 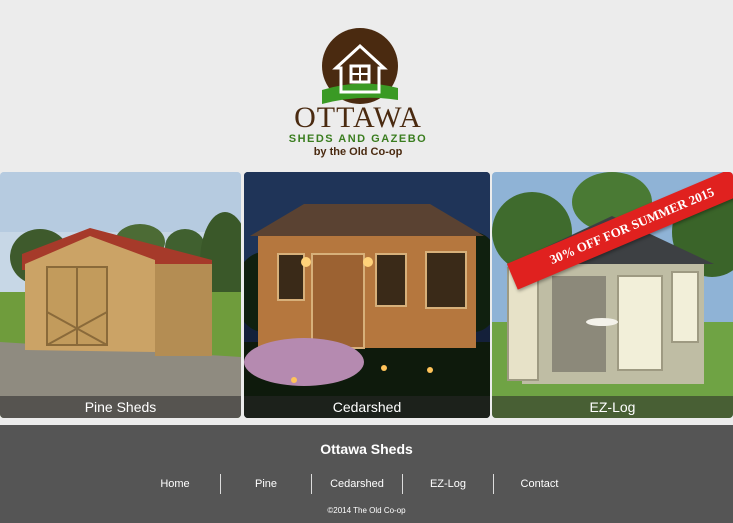 I want to click on nav-cedarshed: Cedarshed, so click(x=357, y=484).